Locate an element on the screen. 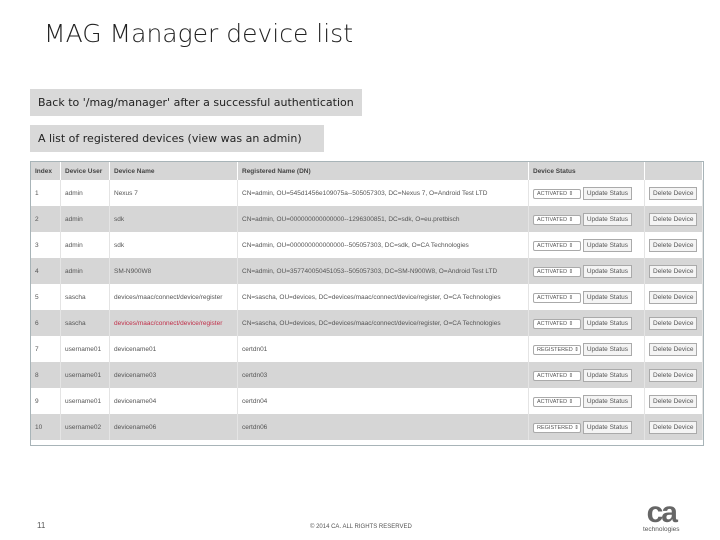 The height and width of the screenshot is (540, 720). cell-device-name: devicename01 is located at coordinates (173, 349).